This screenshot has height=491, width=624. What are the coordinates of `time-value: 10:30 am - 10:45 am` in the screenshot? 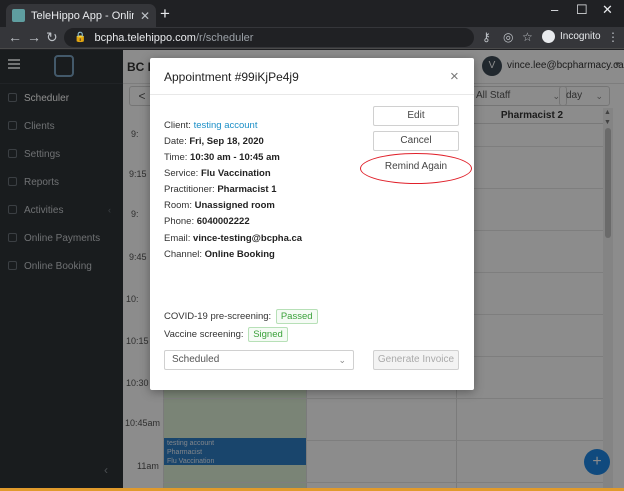 It's located at (235, 157).